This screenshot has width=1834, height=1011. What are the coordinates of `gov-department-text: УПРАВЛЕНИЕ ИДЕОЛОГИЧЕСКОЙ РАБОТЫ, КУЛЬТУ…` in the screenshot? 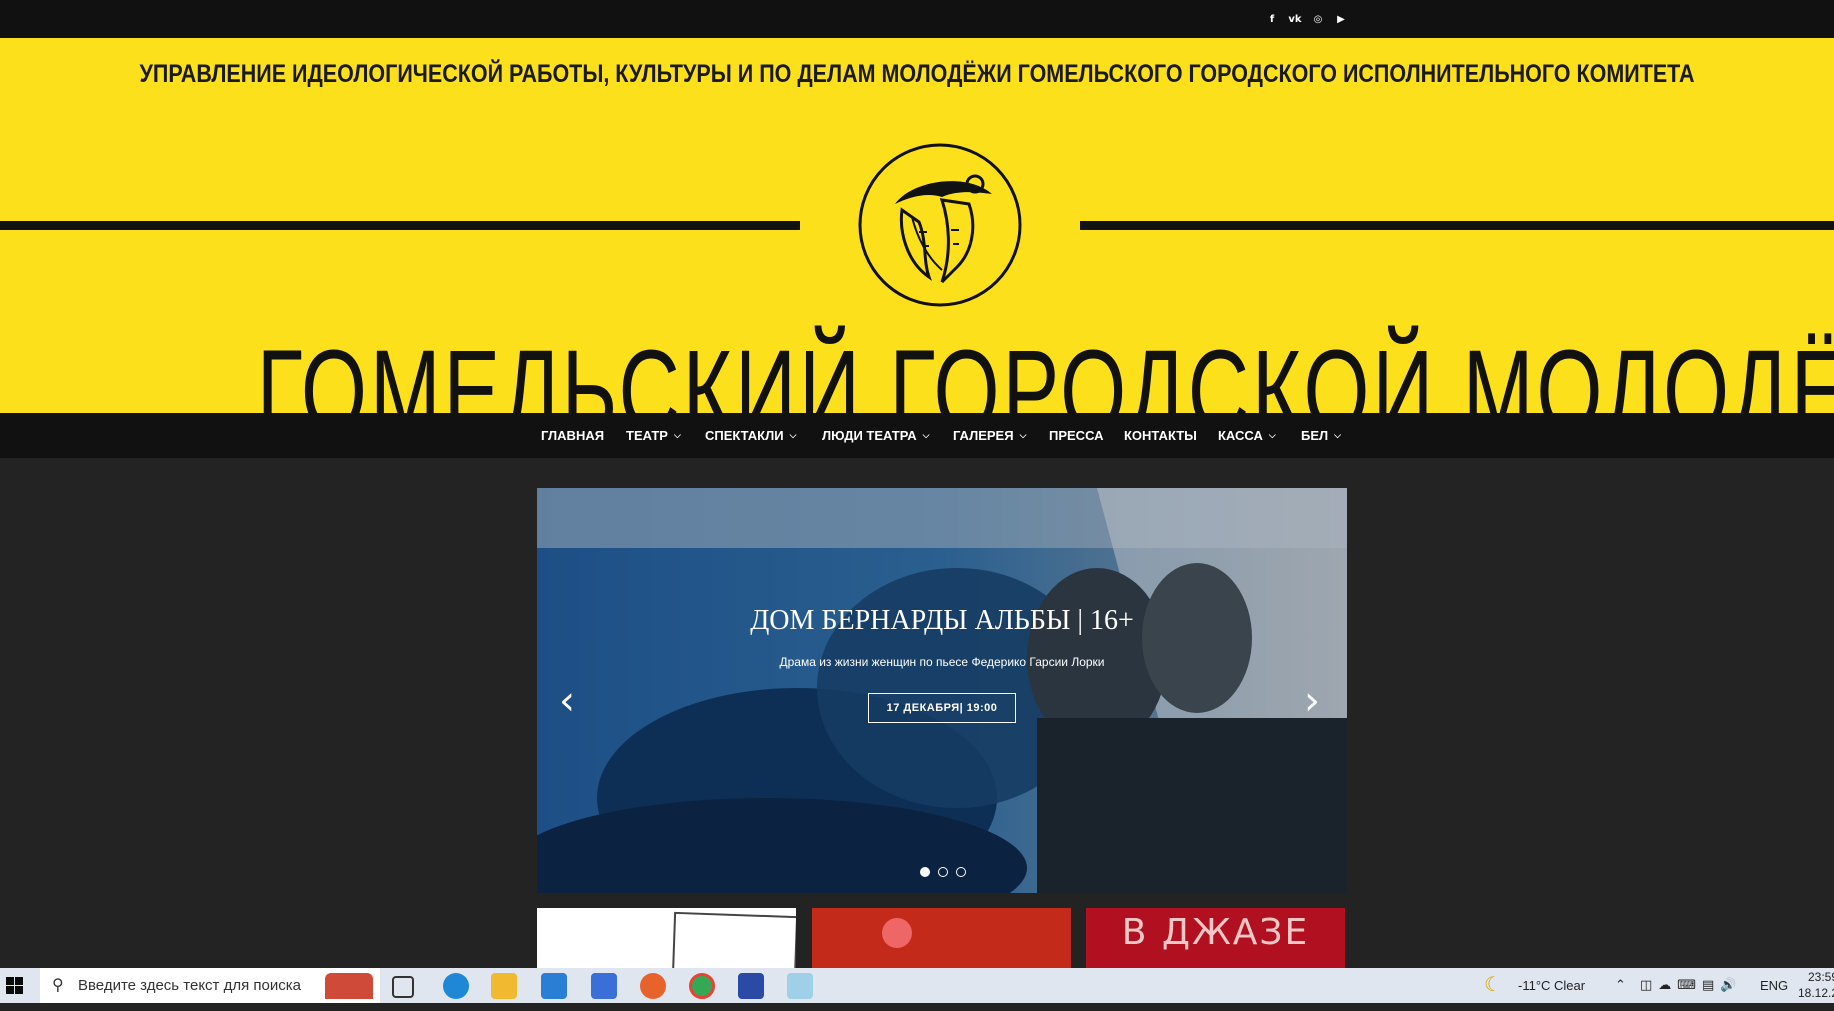 It's located at (917, 74).